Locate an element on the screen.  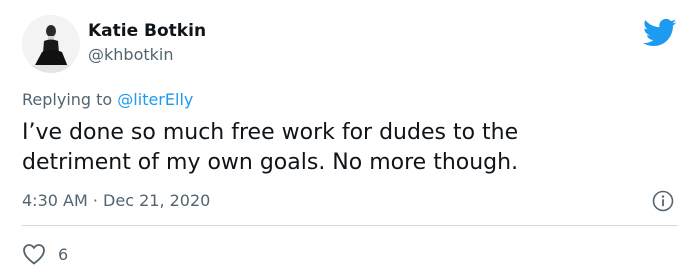
tweet-timestamp: 4:30 AM · Dec 21, 2020 is located at coordinates (116, 200).